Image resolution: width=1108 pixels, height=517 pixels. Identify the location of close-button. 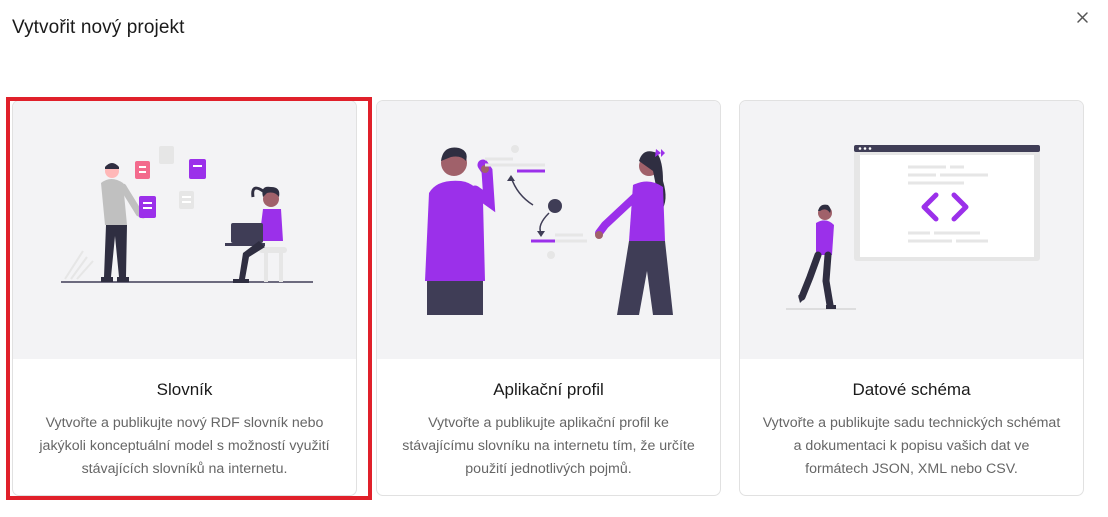
(1083, 18).